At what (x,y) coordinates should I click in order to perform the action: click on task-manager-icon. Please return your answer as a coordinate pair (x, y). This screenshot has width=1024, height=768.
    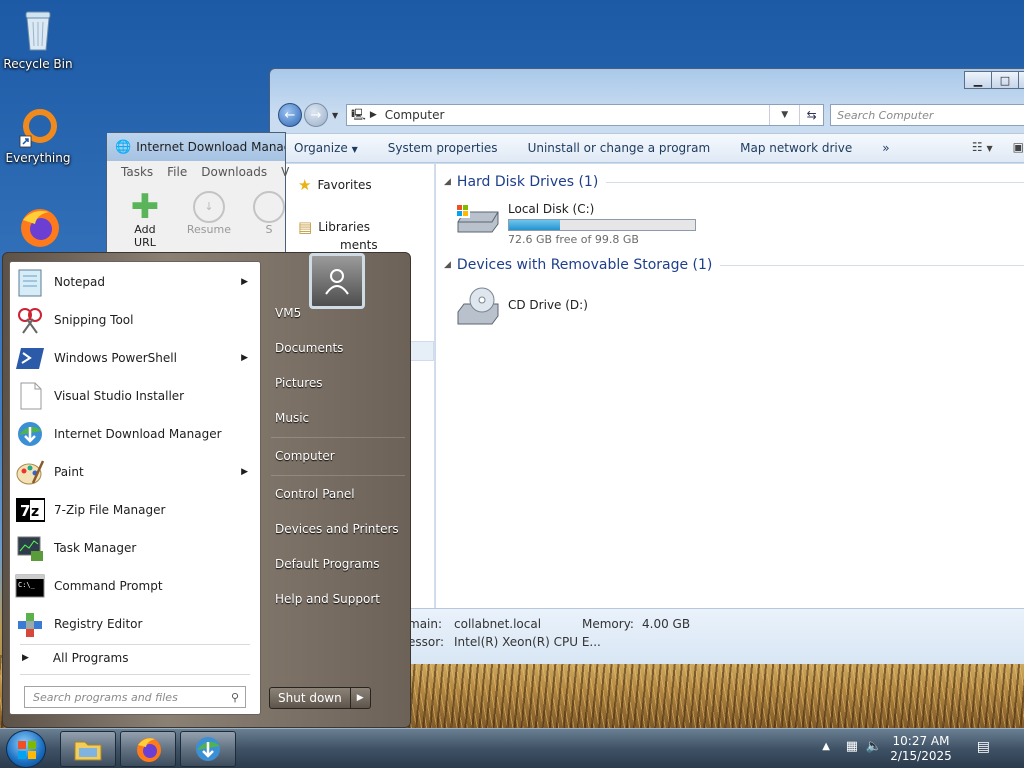
    Looking at the image, I should click on (30, 548).